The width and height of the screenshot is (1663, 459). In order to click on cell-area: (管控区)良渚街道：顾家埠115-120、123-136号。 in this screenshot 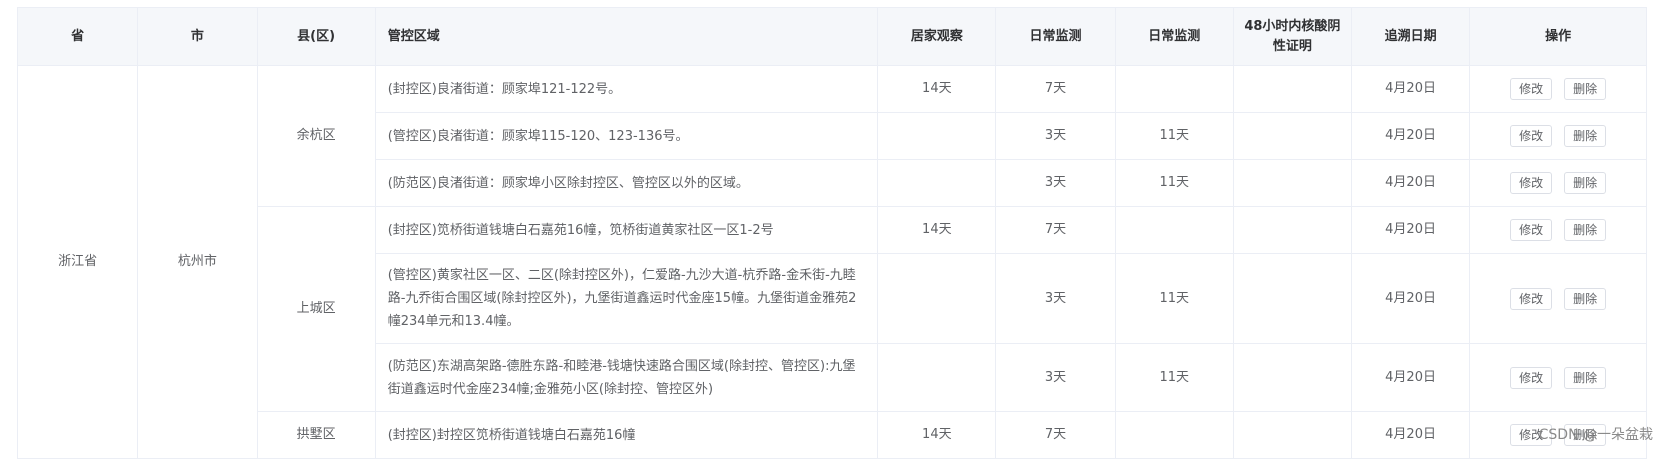, I will do `click(626, 136)`.